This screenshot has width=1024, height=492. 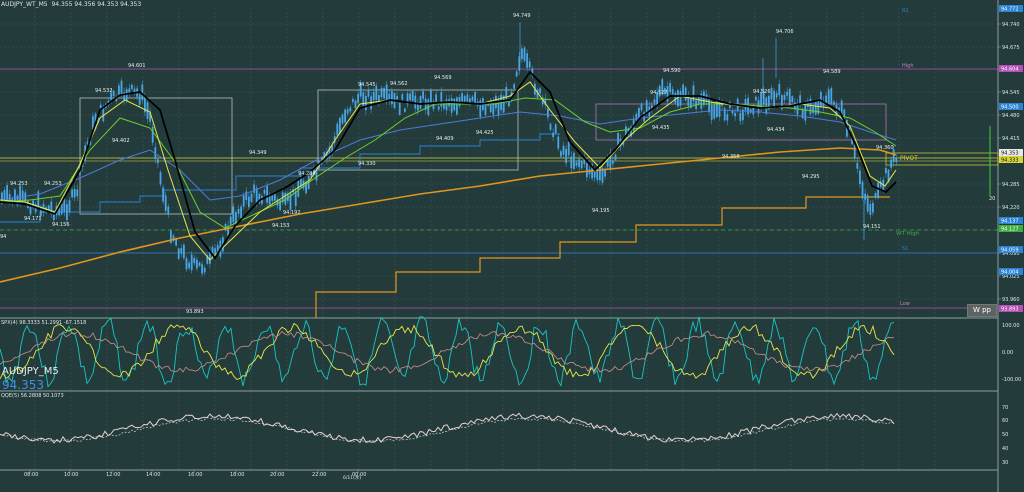 I want to click on price-tag-label: 94.059, so click(x=1010, y=251).